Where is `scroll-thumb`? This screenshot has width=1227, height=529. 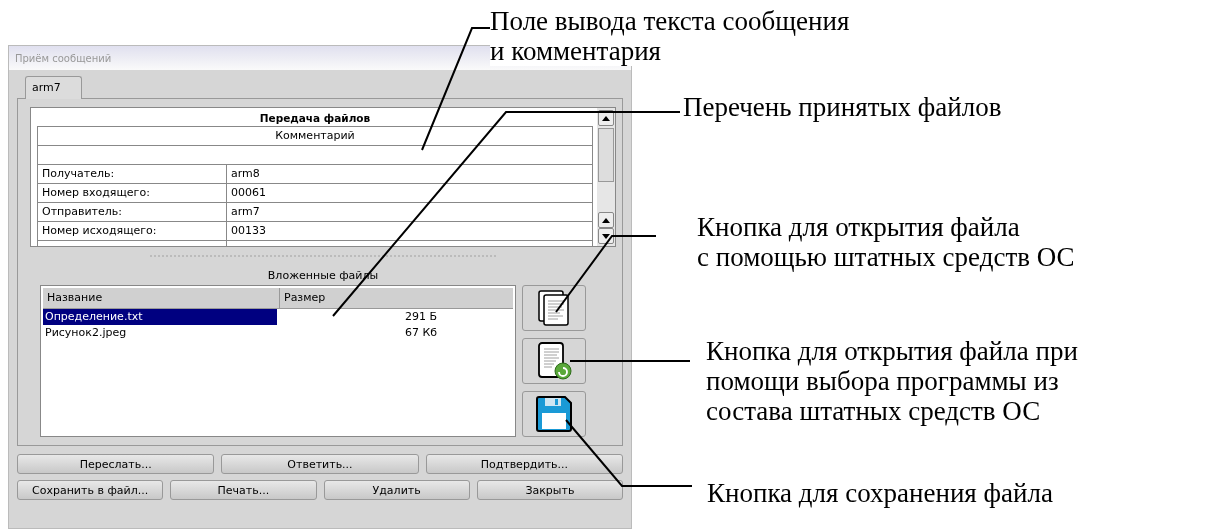
scroll-thumb is located at coordinates (606, 155).